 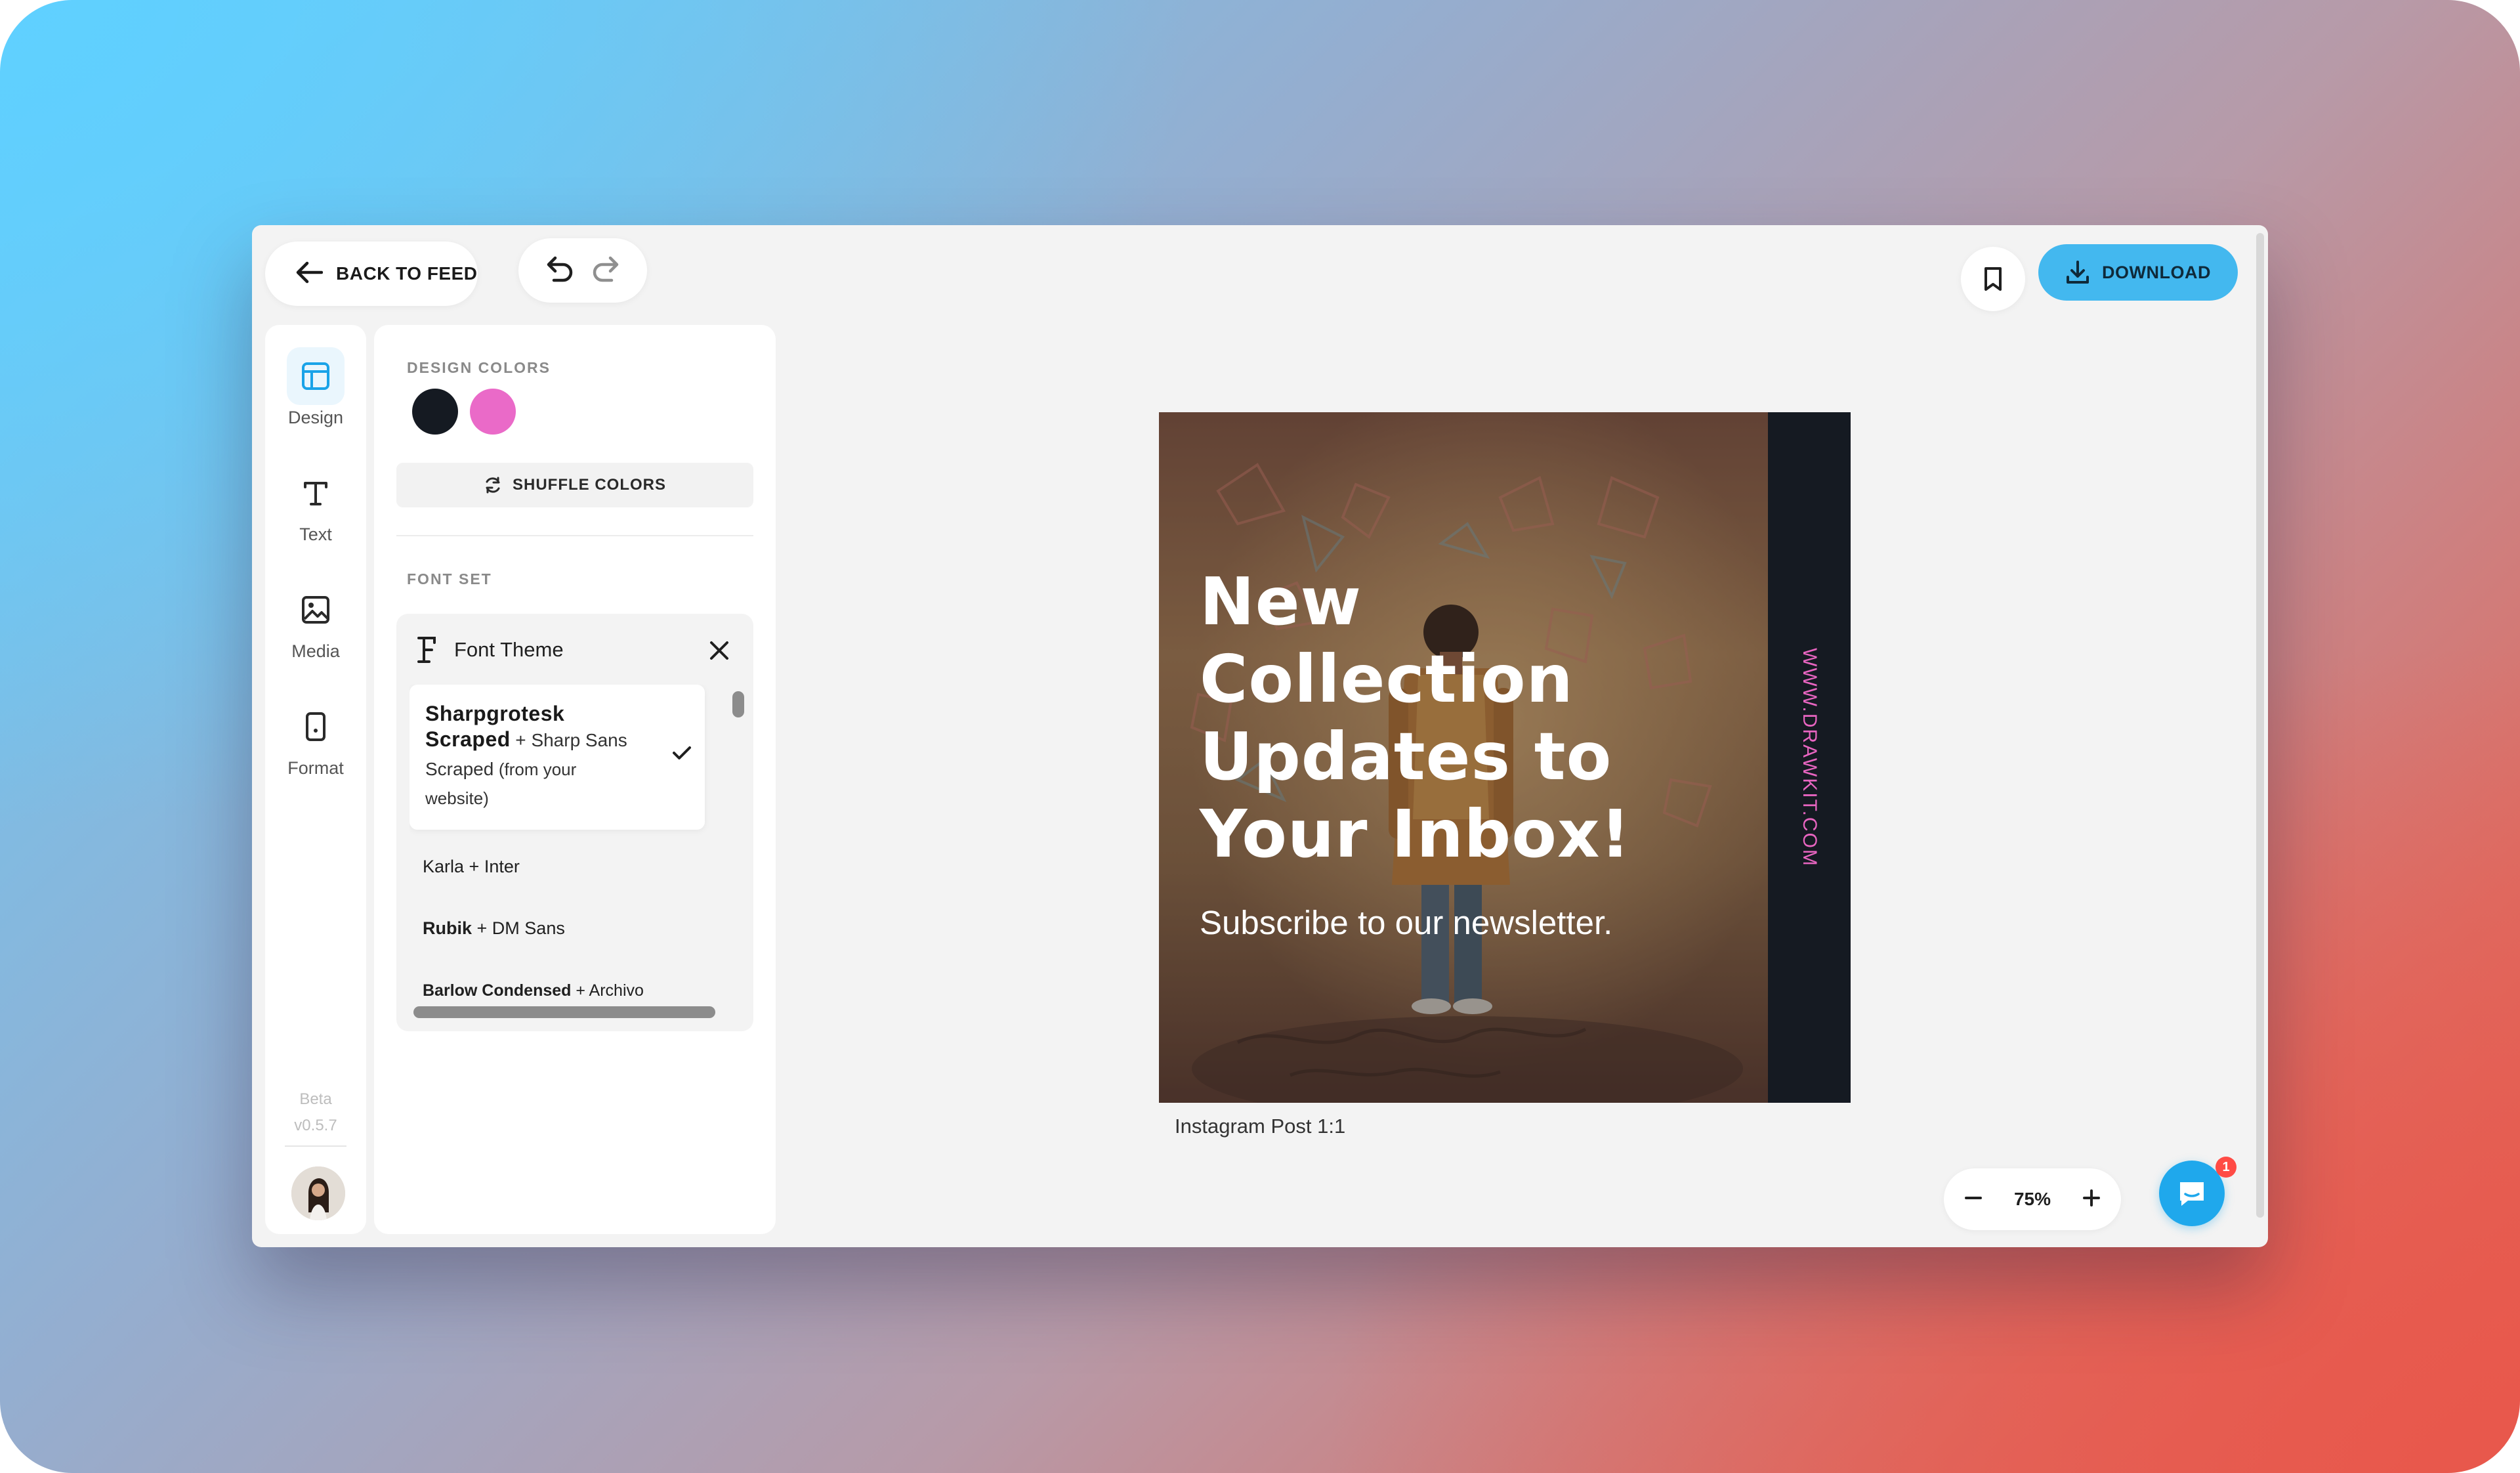 What do you see at coordinates (582, 270) in the screenshot?
I see `history-controls` at bounding box center [582, 270].